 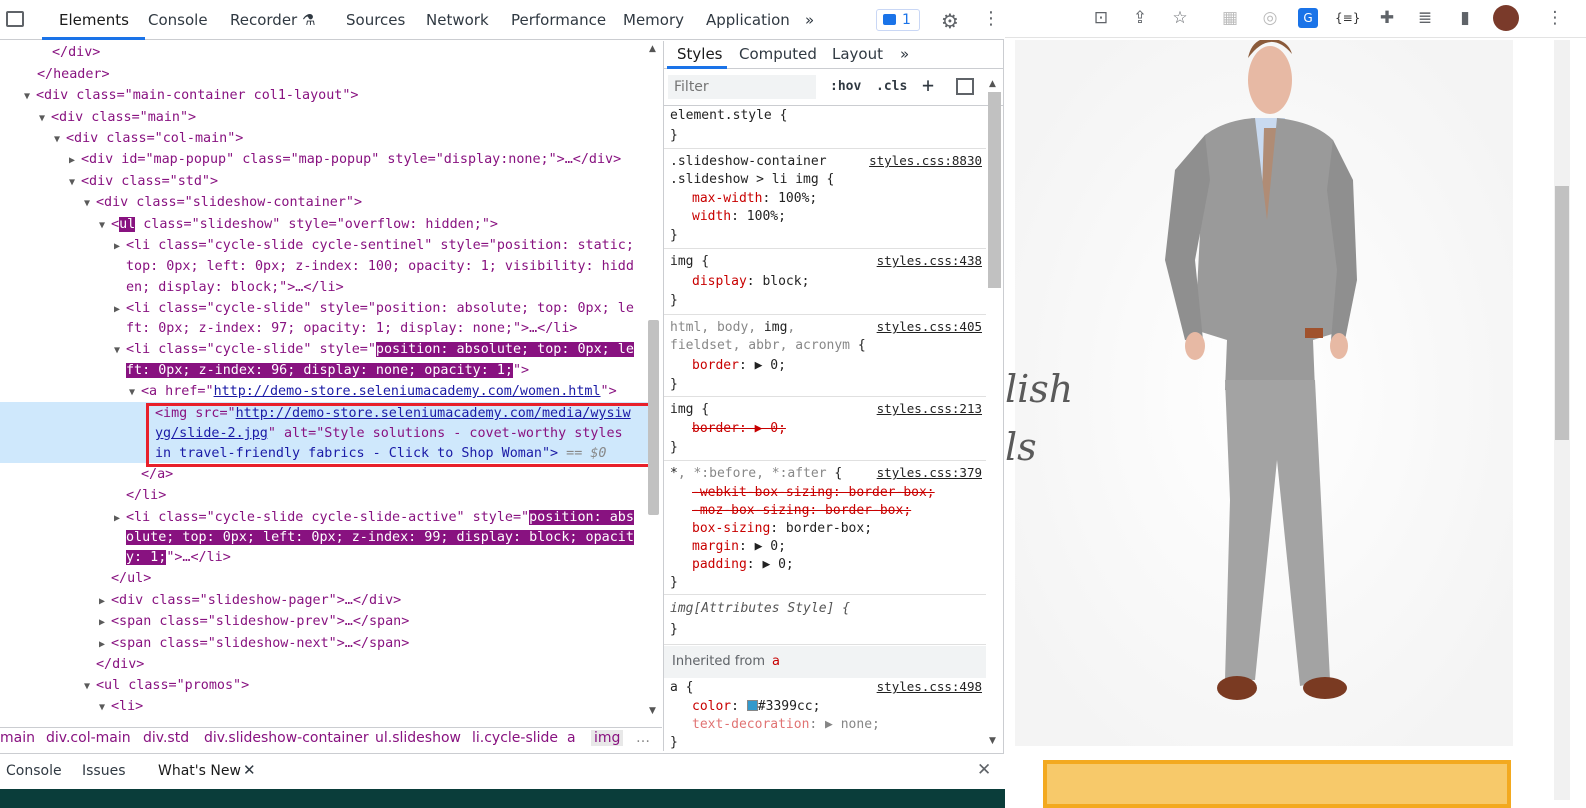 What do you see at coordinates (756, 474) in the screenshot?
I see `rule-selector: *, *:before, *:after {` at bounding box center [756, 474].